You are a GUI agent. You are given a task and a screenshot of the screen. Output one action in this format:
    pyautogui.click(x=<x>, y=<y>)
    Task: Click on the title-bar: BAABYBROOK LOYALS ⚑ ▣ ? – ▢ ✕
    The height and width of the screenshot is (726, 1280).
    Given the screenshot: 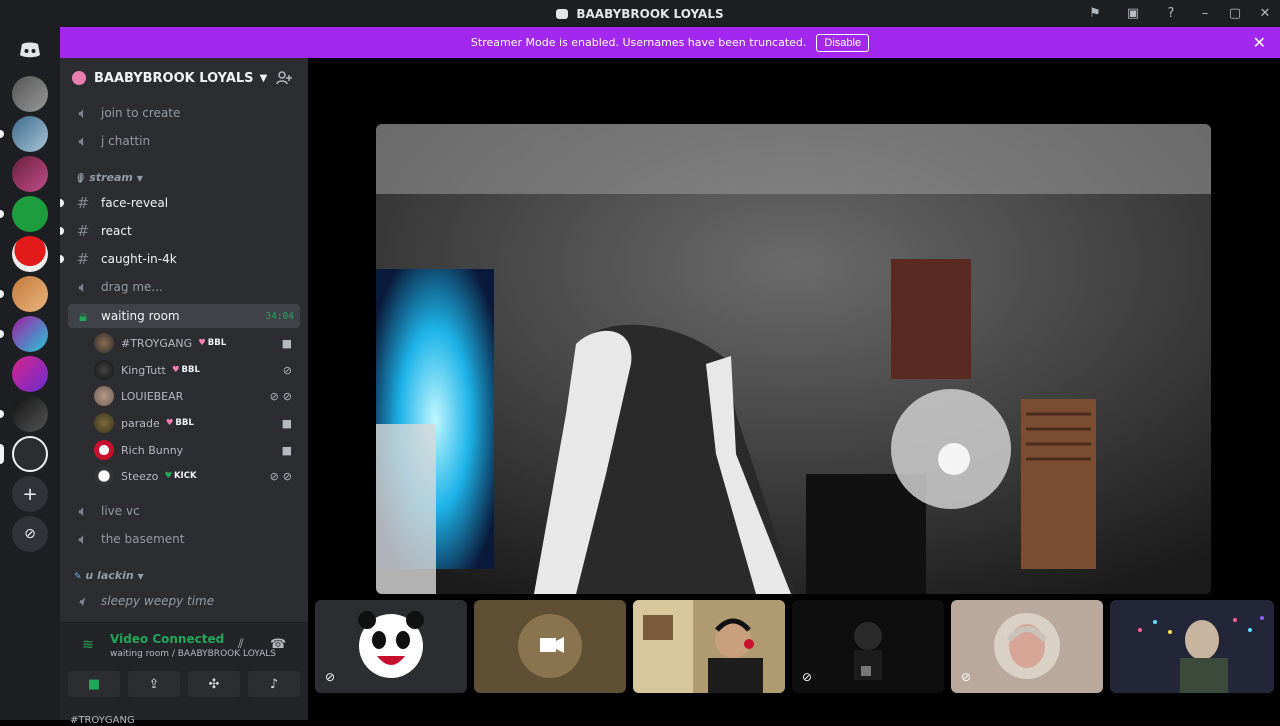 What is the action you would take?
    pyautogui.click(x=640, y=13)
    